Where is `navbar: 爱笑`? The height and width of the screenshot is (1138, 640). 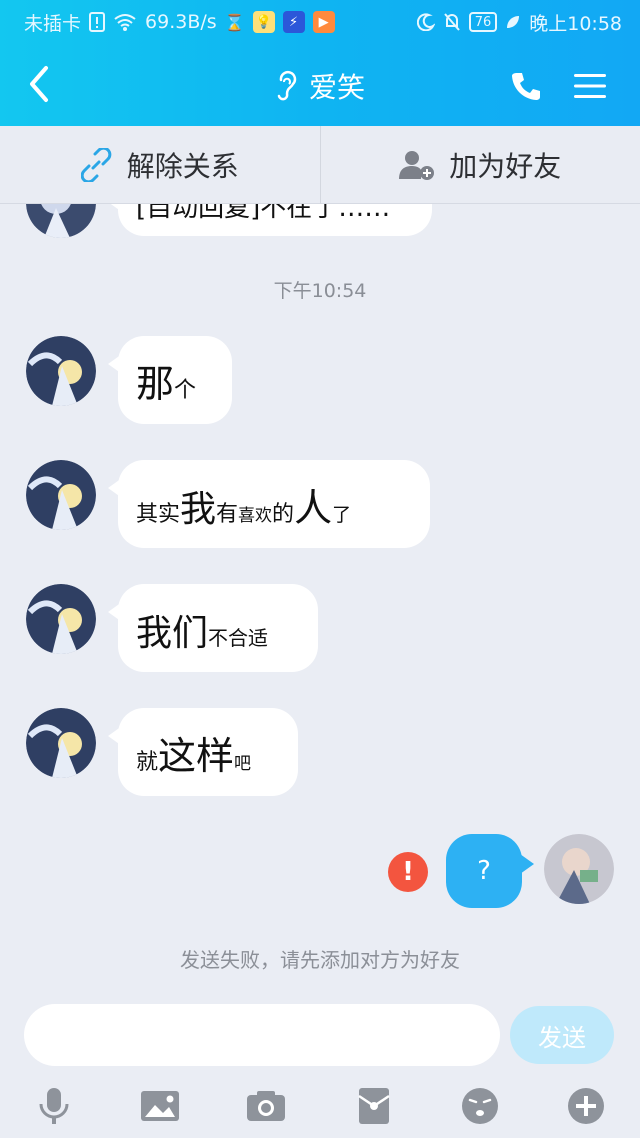
navbar: 爱笑 is located at coordinates (320, 85).